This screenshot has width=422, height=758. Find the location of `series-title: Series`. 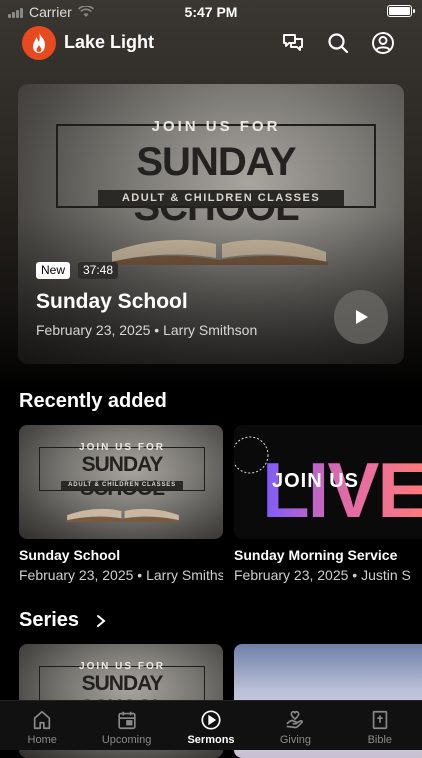

series-title: Series is located at coordinates (49, 620).